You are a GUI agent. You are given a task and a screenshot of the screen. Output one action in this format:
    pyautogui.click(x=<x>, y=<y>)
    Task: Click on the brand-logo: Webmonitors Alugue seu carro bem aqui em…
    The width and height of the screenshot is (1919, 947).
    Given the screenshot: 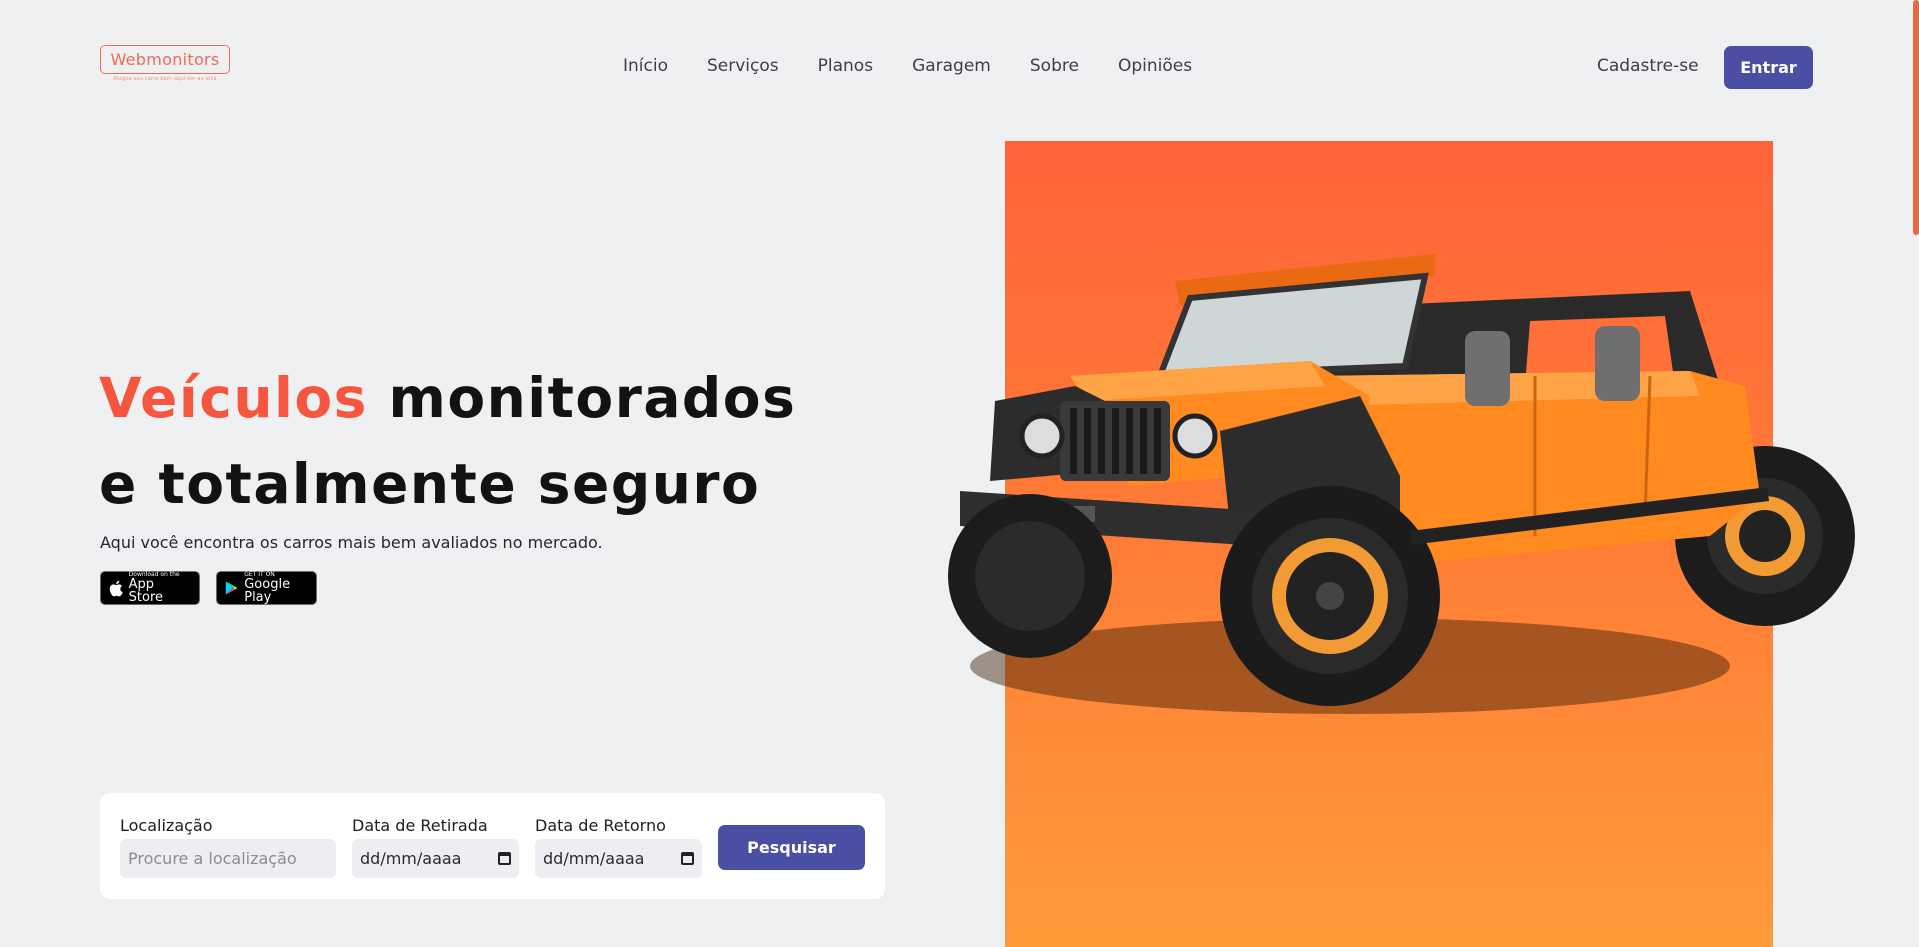 What is the action you would take?
    pyautogui.click(x=165, y=65)
    